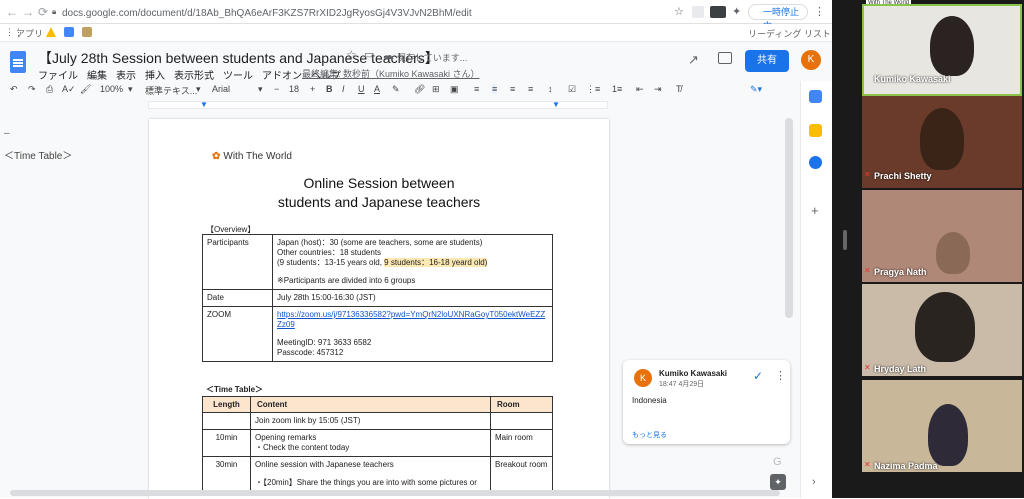 This screenshot has width=1024, height=499. What do you see at coordinates (649, 435) in the screenshot?
I see `show-more-link: もっと見る` at bounding box center [649, 435].